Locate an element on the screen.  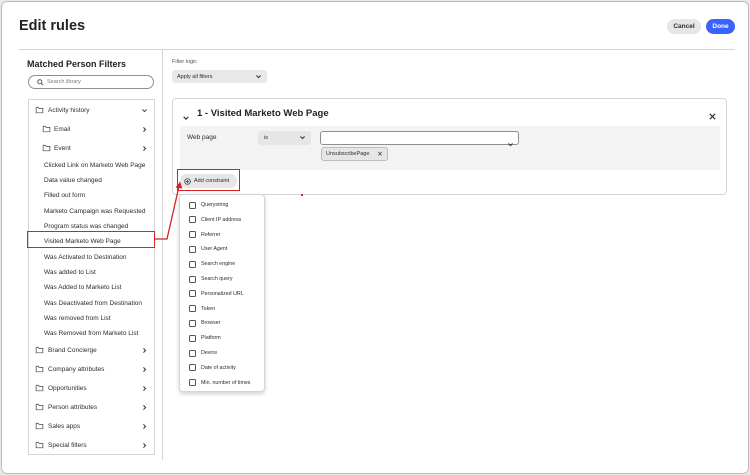
tree-item: Marketo Campaign was Requested is located at coordinates (91, 211).